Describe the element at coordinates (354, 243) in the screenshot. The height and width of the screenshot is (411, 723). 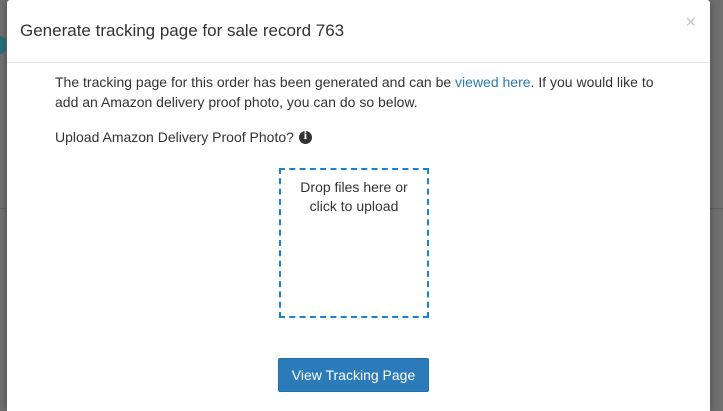
I see `photo-dropzone: Drop files here or click to upload` at that location.